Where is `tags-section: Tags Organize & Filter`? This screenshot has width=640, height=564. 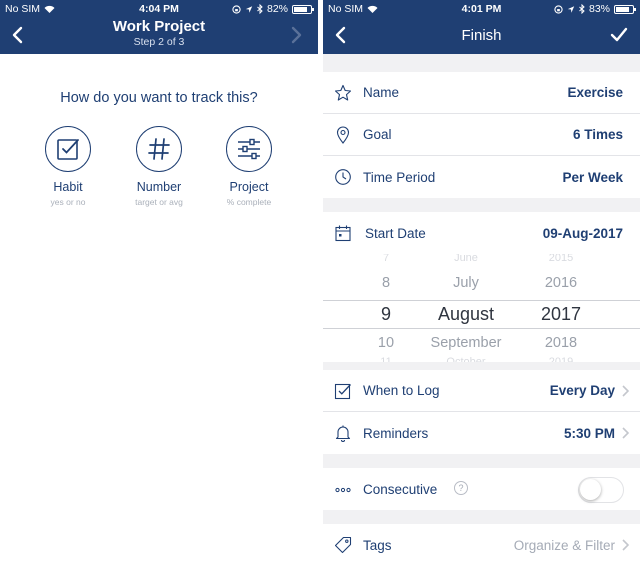 tags-section: Tags Organize & Filter is located at coordinates (481, 544).